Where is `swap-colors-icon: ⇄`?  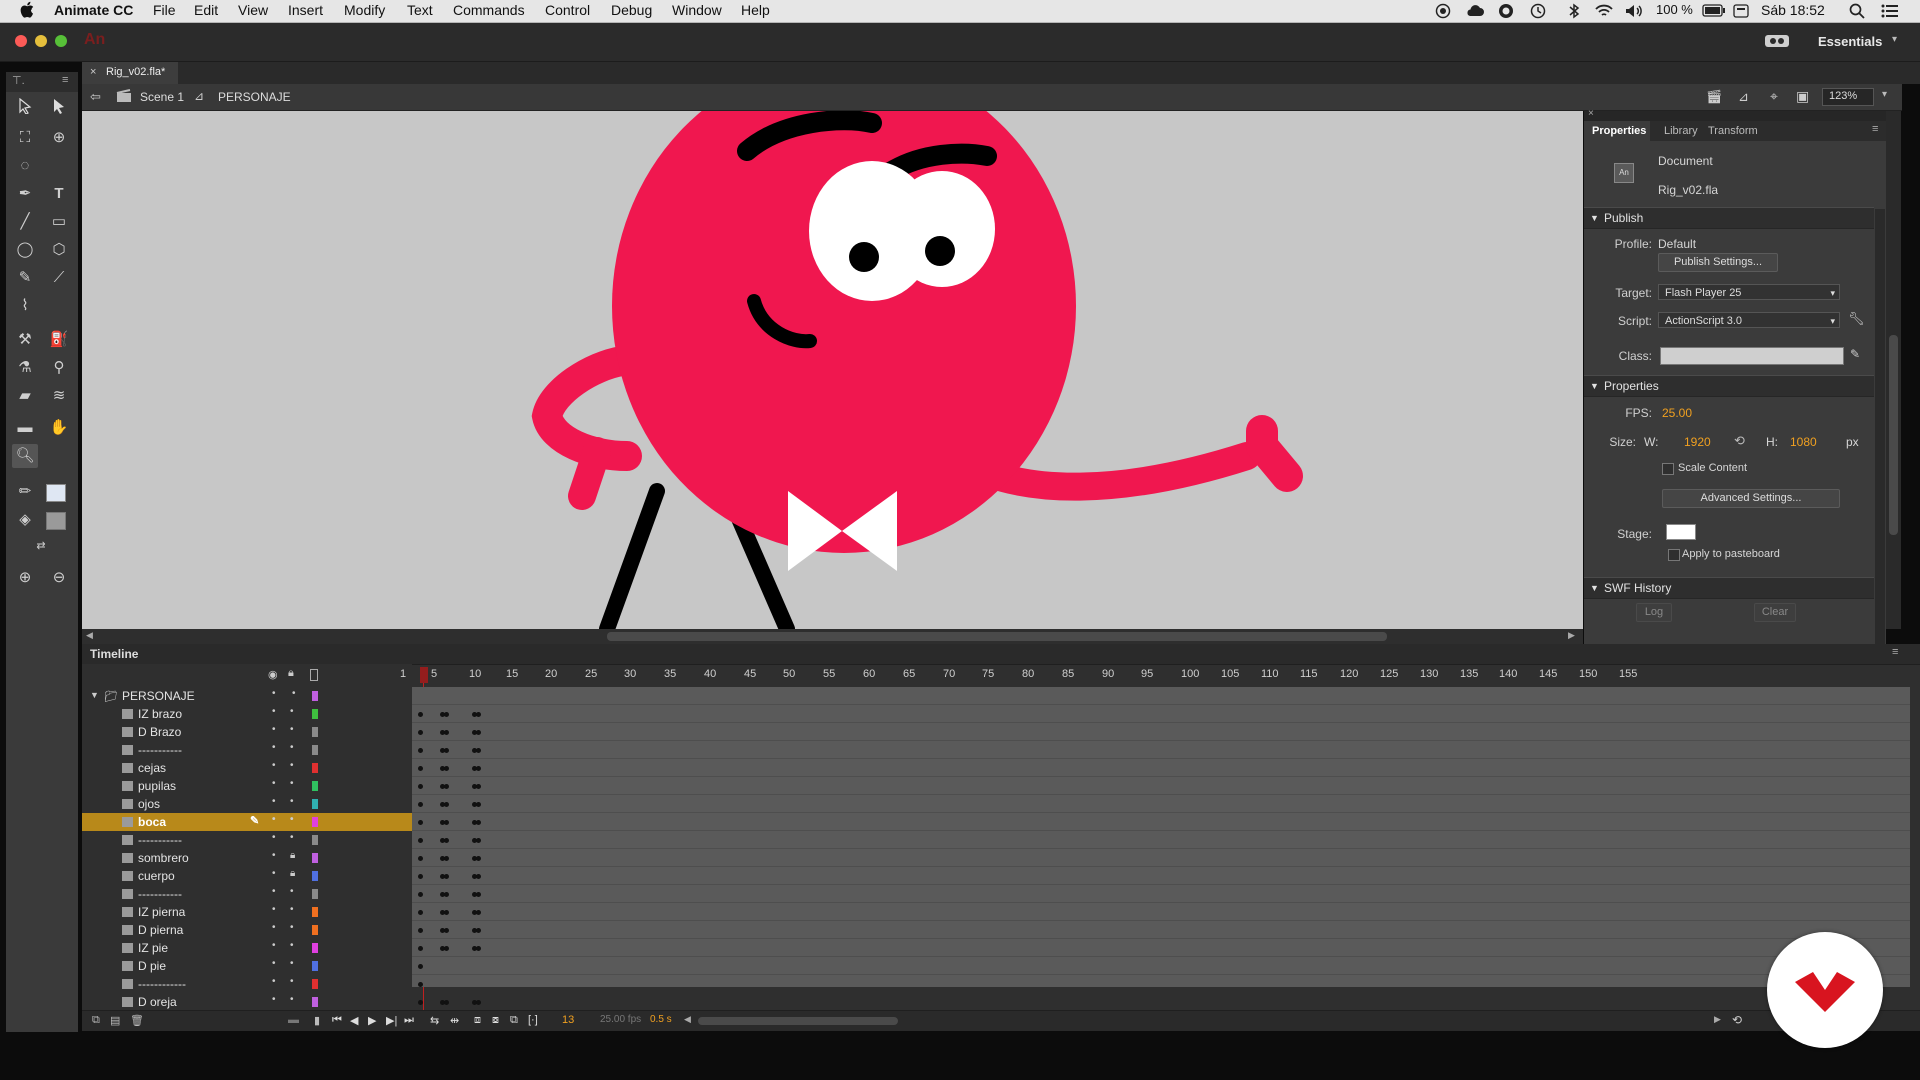
swap-colors-icon: ⇄ is located at coordinates (41, 546).